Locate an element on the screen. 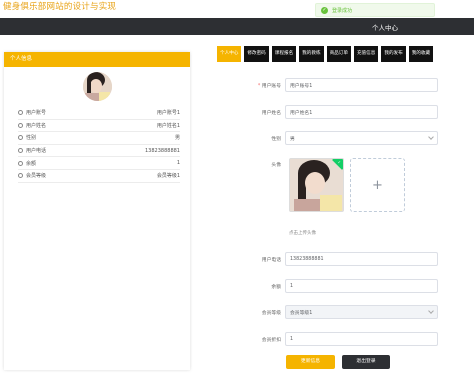  level-label: 会员等级 is located at coordinates (271, 313).